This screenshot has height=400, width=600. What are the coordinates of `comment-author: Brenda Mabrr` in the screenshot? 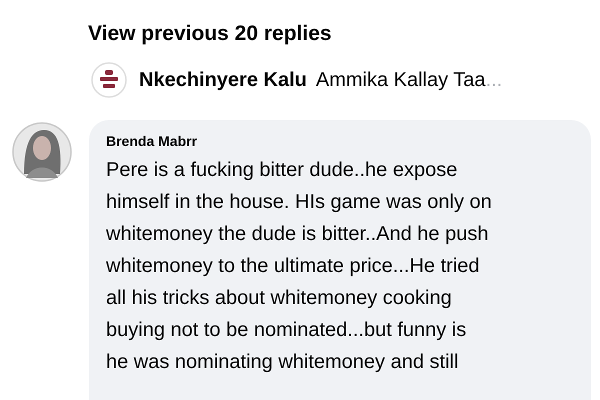 It's located at (152, 141).